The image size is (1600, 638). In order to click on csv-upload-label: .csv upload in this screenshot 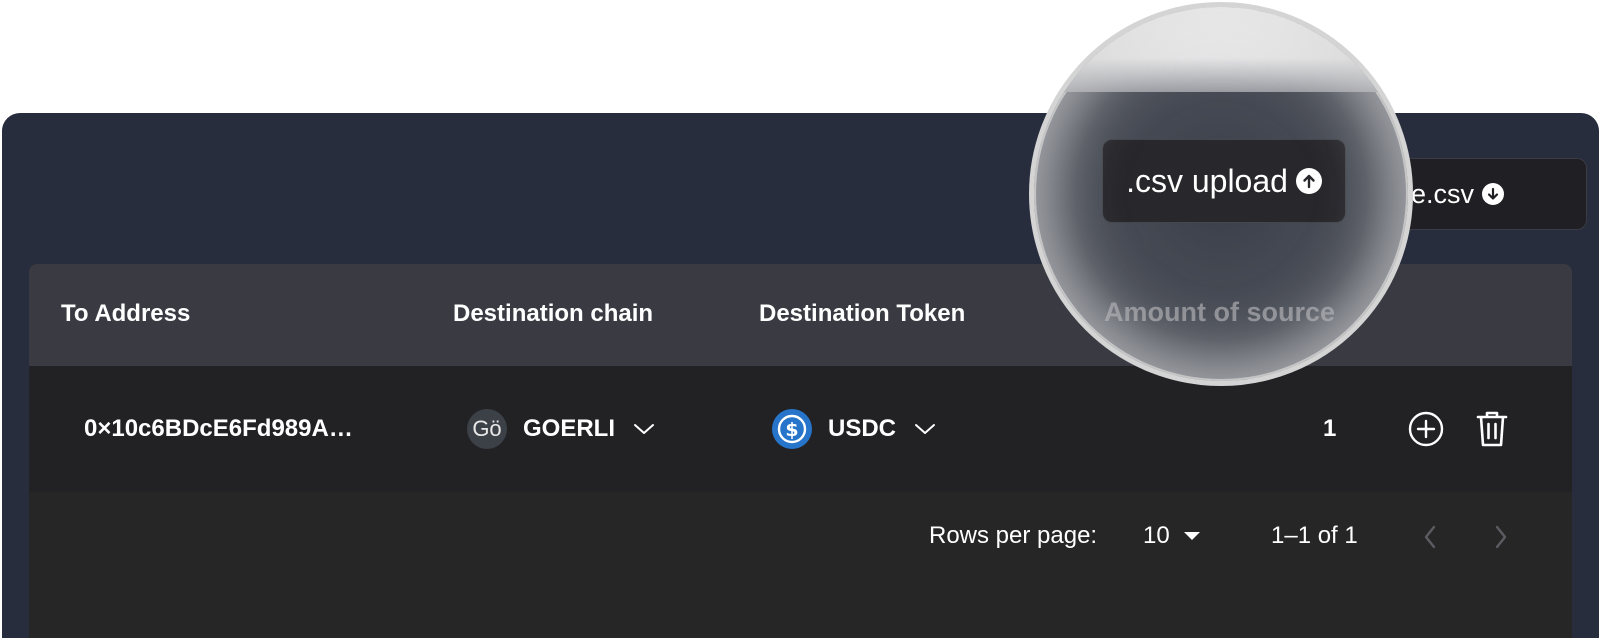, I will do `click(1207, 180)`.